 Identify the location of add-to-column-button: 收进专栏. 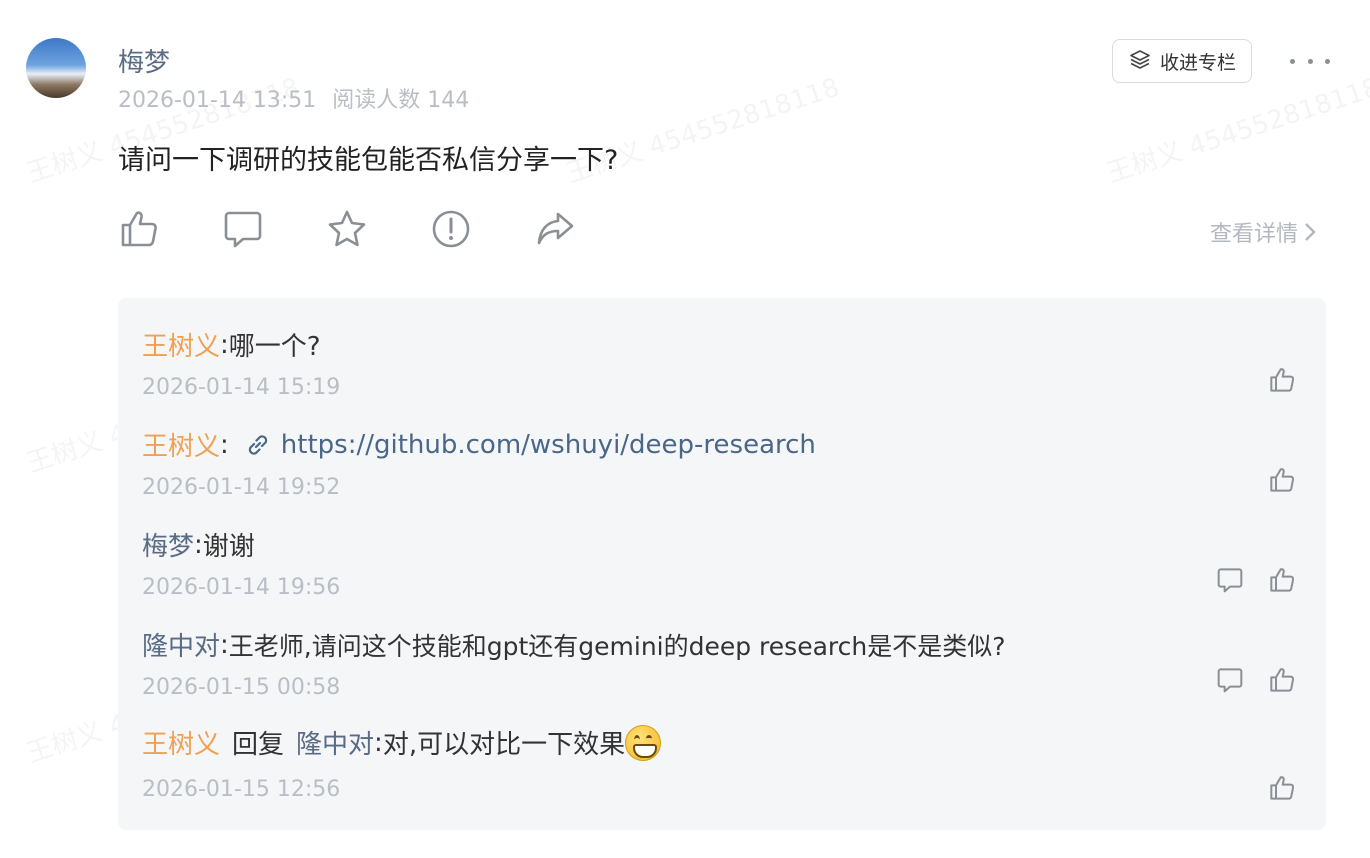
(1182, 61).